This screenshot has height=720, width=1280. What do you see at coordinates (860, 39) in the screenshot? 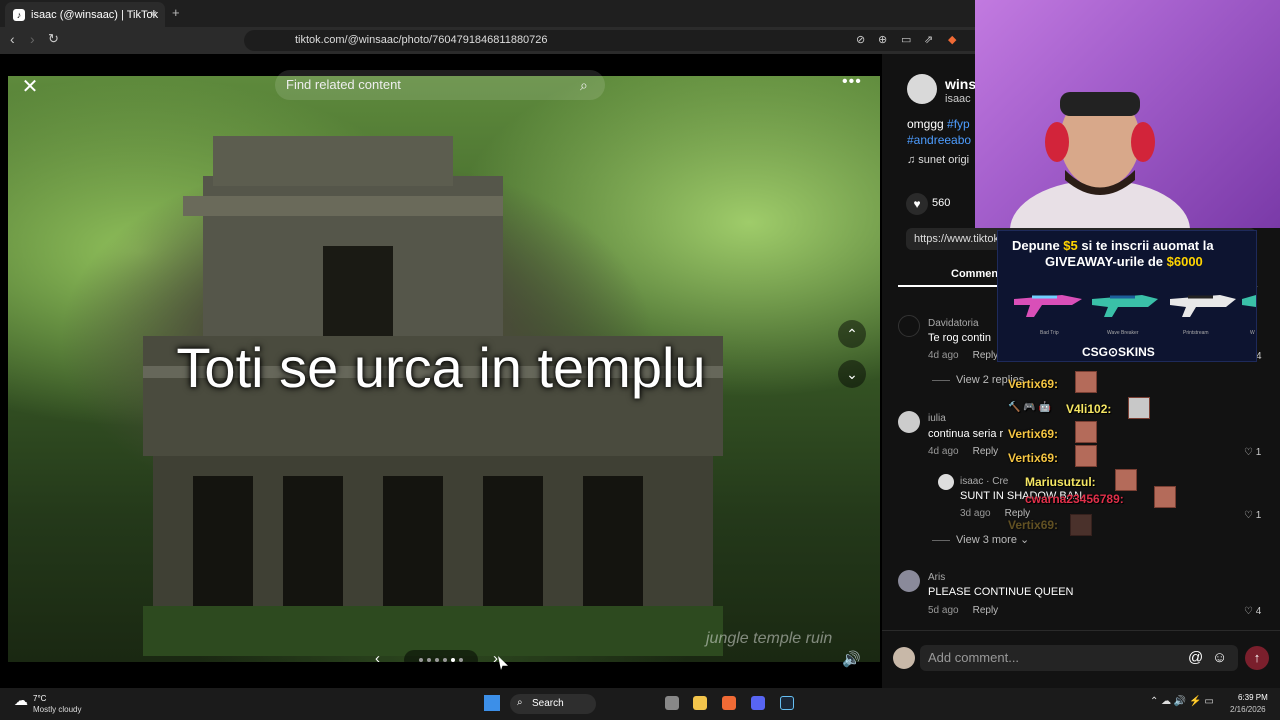
I see `mute-site-icon: ⊘` at bounding box center [860, 39].